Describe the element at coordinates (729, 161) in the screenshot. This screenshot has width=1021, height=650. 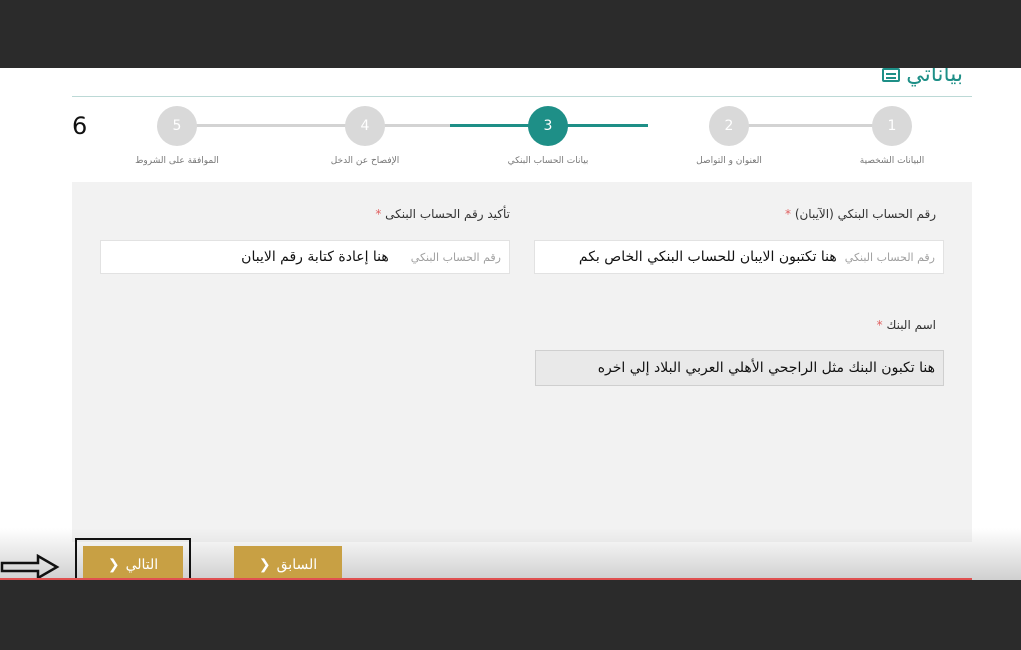
I see `step-label: العنوان و التواصل` at that location.